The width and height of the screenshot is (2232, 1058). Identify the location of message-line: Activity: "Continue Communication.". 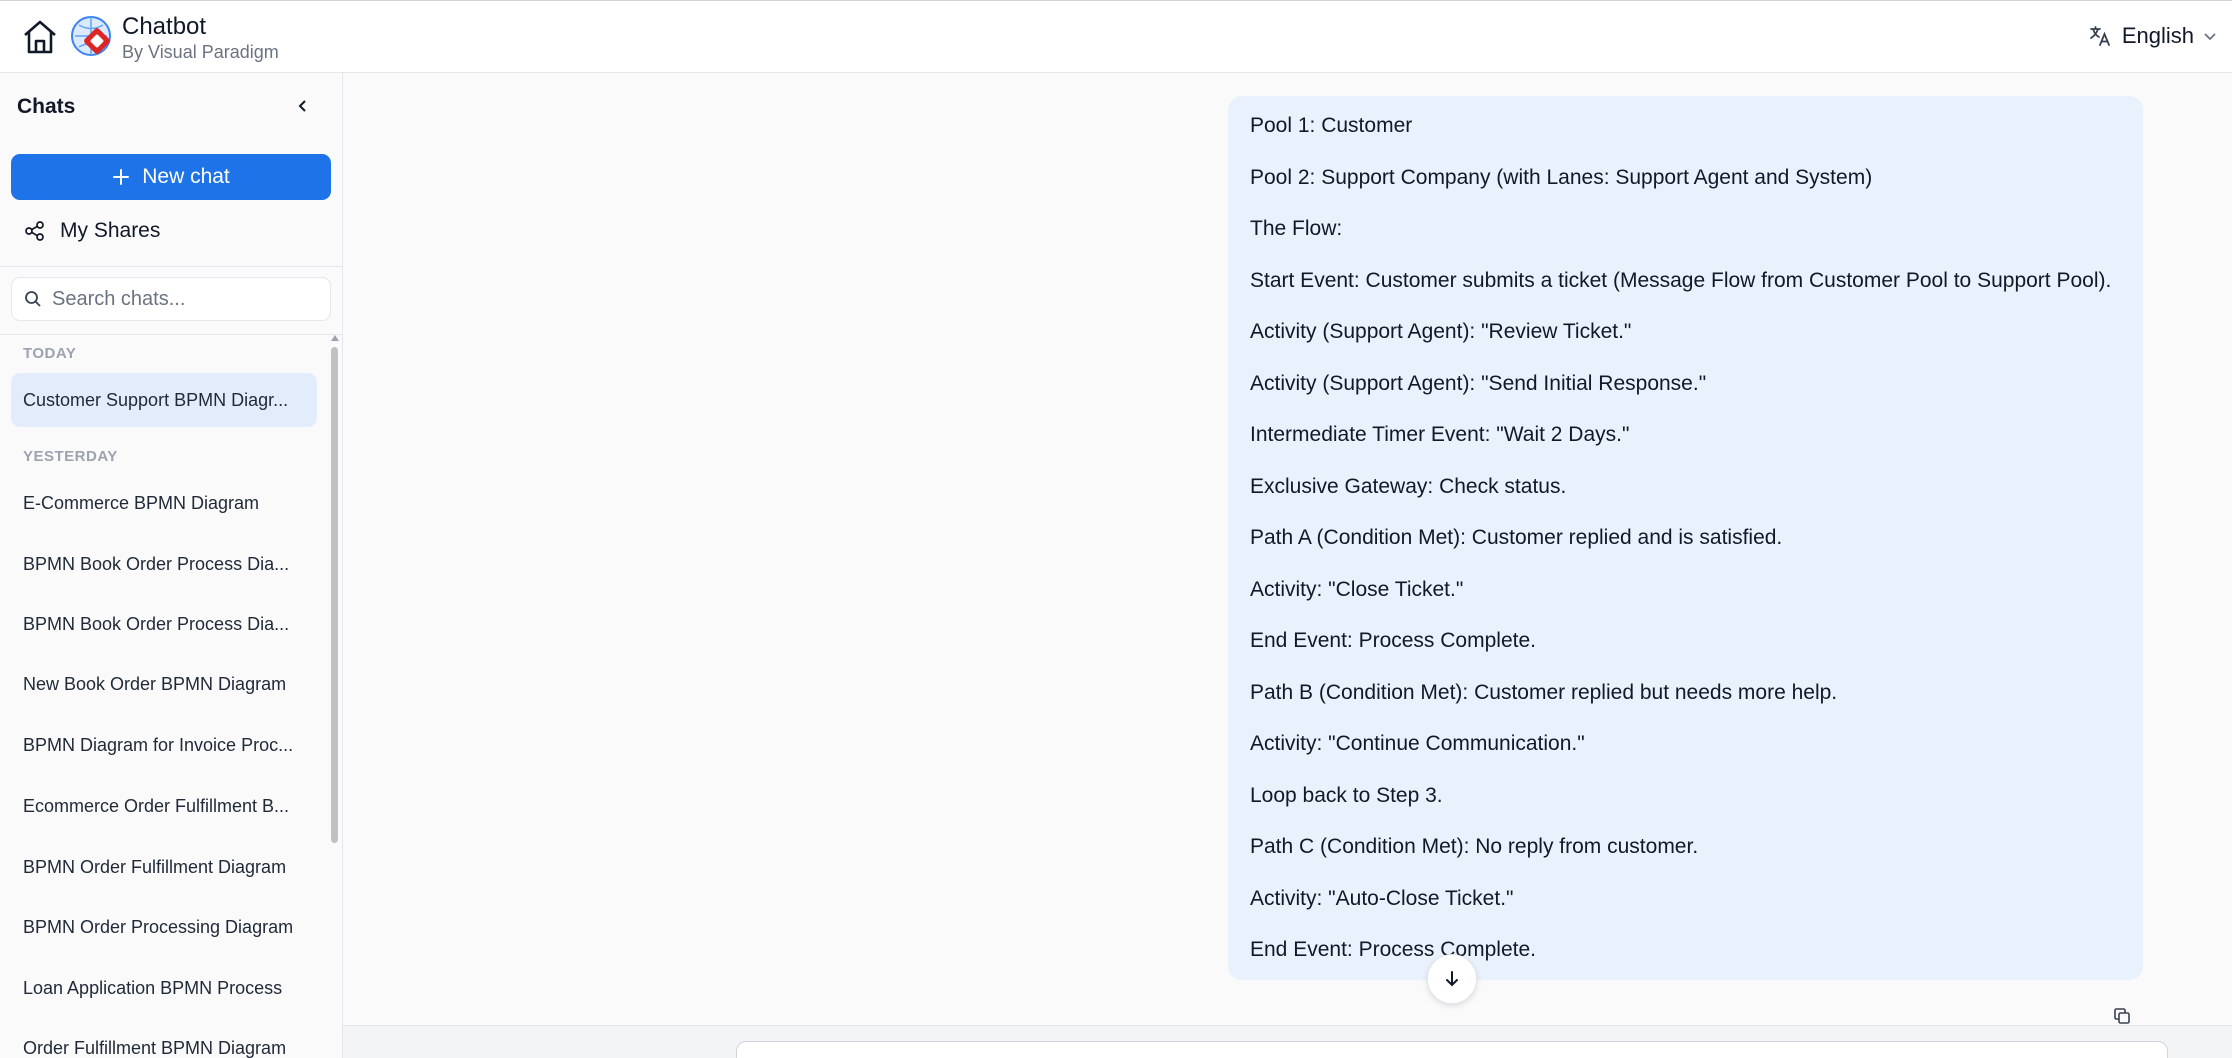
(1417, 743).